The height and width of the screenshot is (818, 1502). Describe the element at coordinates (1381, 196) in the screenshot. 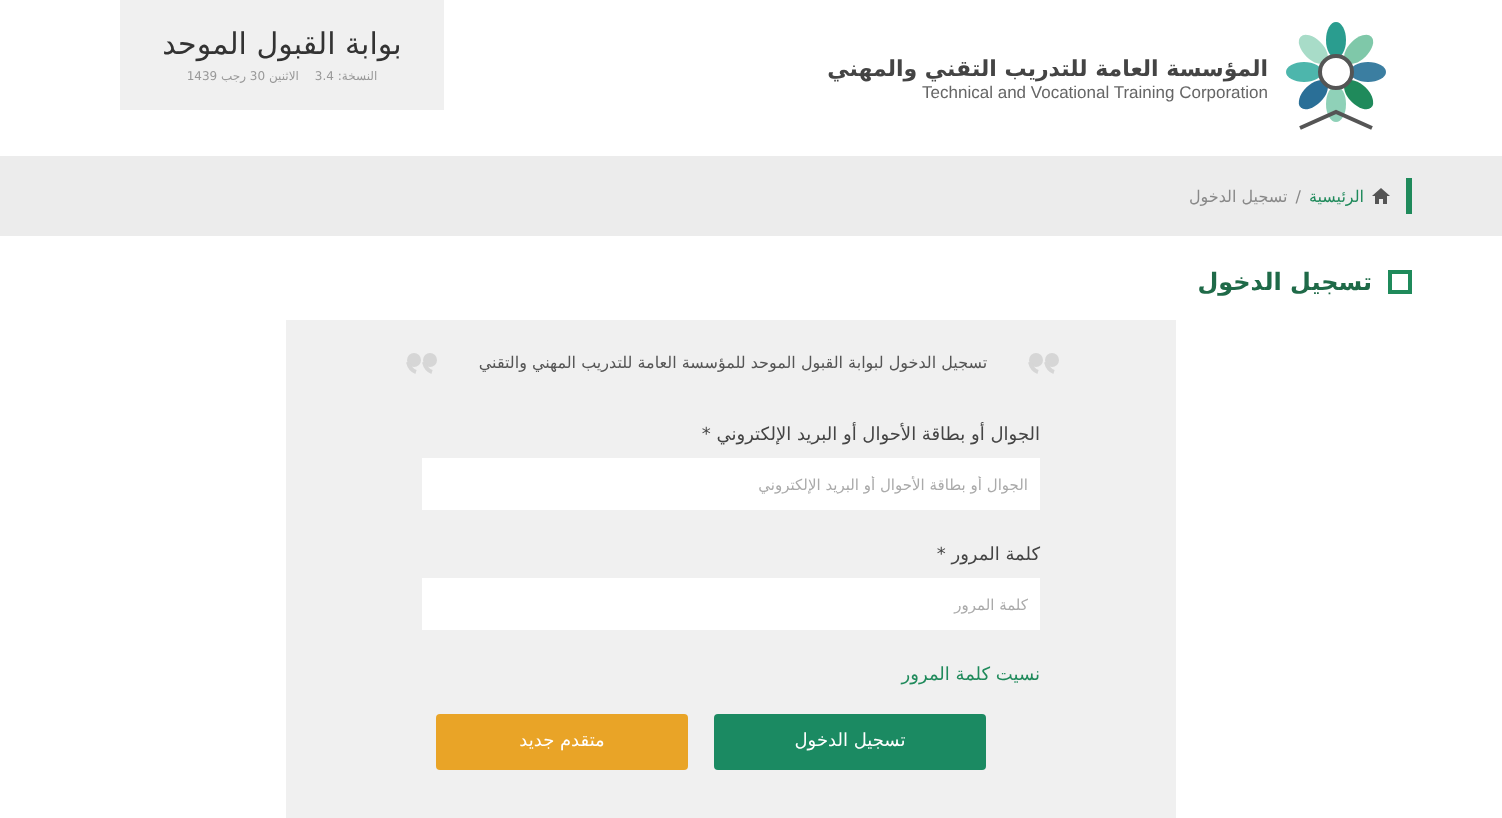

I see `home-icon` at that location.